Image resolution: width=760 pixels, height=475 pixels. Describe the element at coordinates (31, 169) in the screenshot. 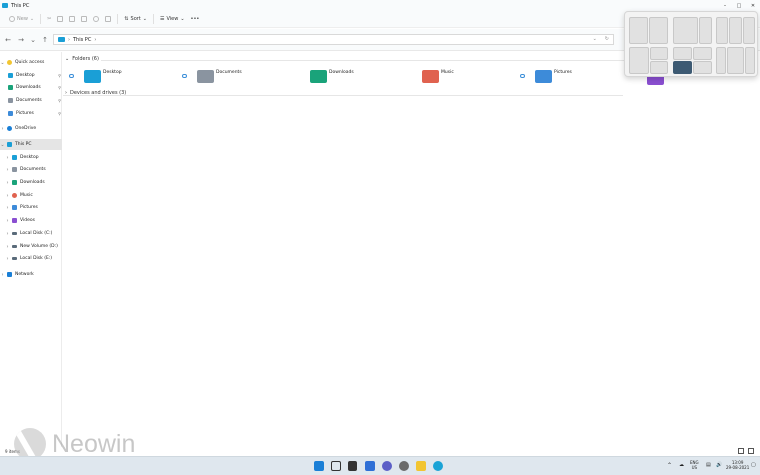

I see `sidebar-item-documents: › Documents` at that location.